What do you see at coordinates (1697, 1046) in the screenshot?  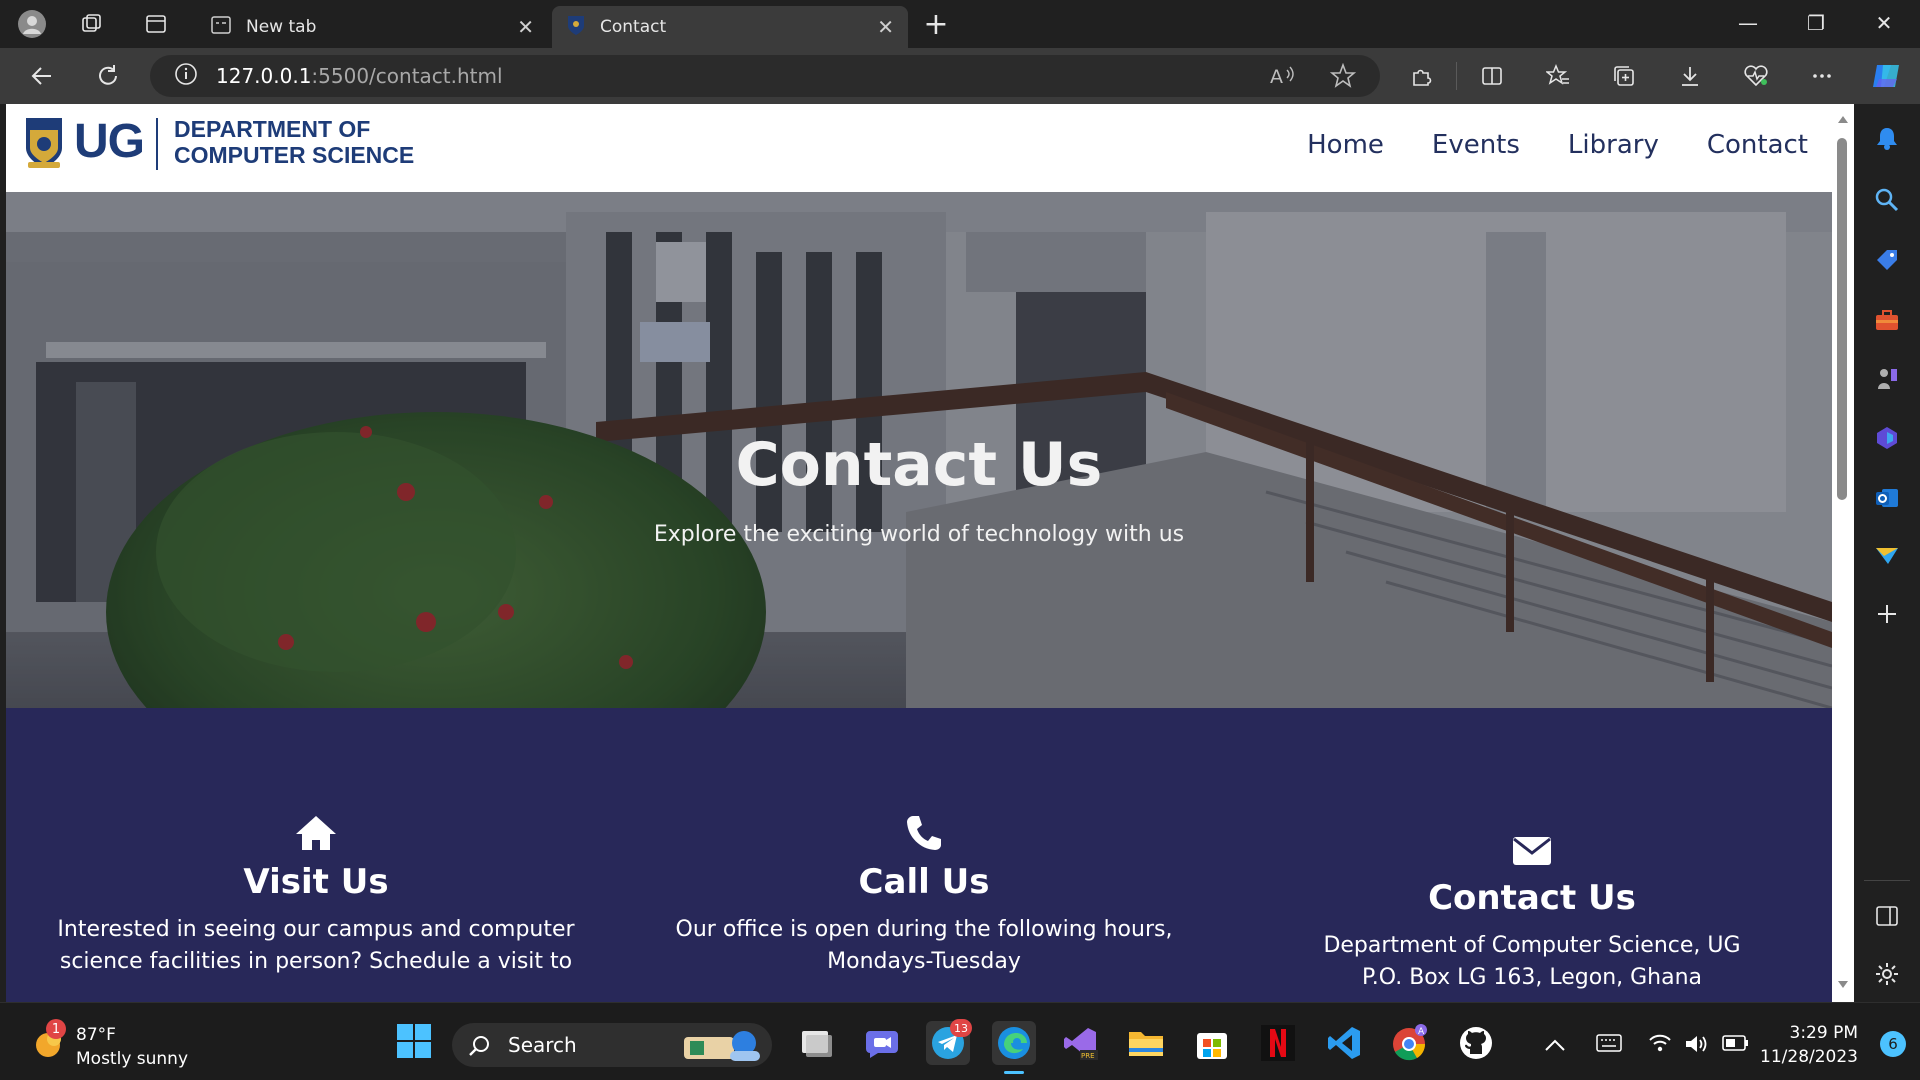 I see `volume-icon` at bounding box center [1697, 1046].